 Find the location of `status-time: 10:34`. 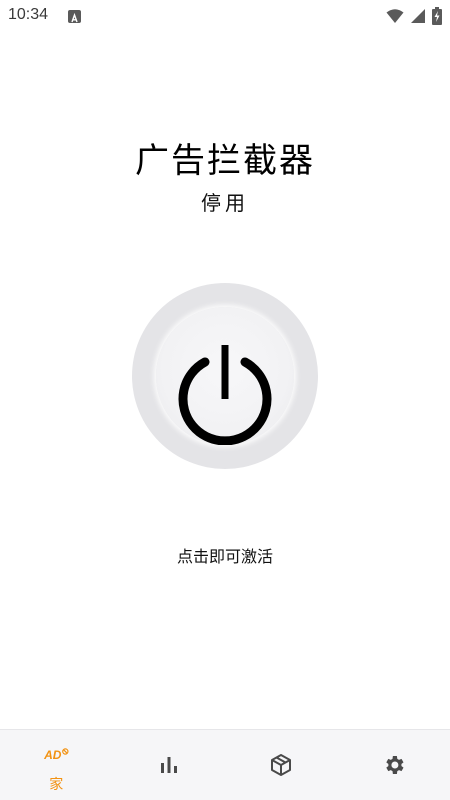

status-time: 10:34 is located at coordinates (28, 14).